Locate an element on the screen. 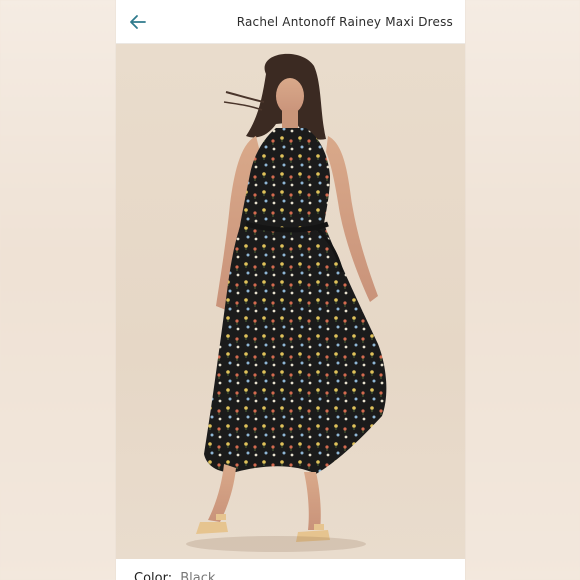 This screenshot has height=580, width=580. arrow-left-icon is located at coordinates (138, 21).